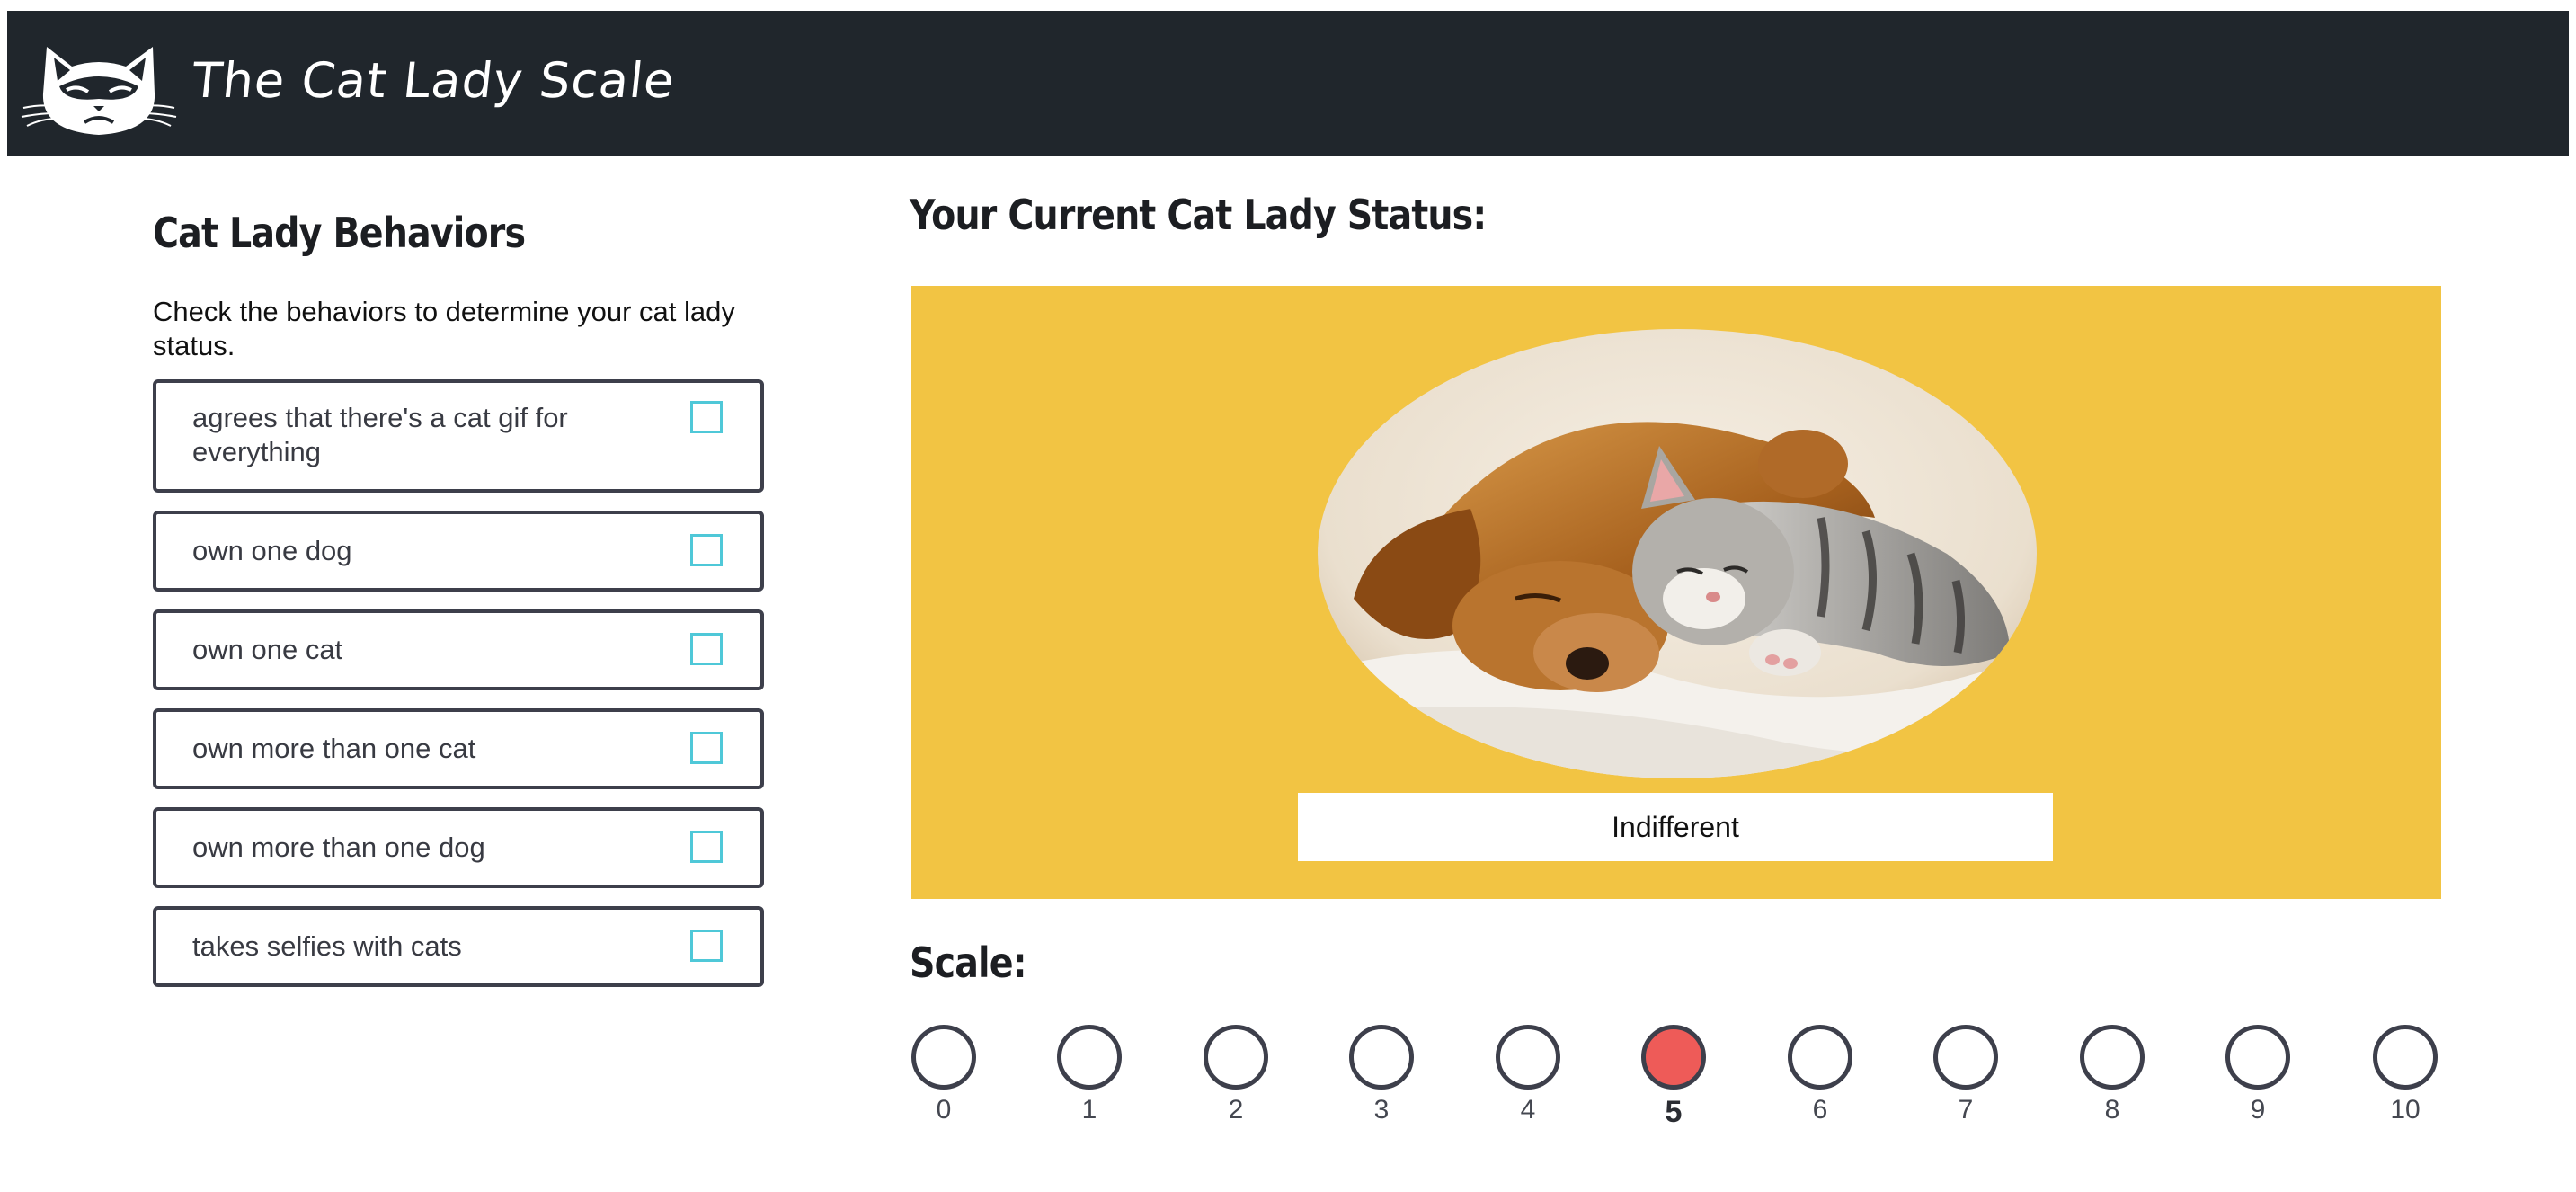 The height and width of the screenshot is (1192, 2576). Describe the element at coordinates (2112, 1110) in the screenshot. I see `scale-value: 8` at that location.